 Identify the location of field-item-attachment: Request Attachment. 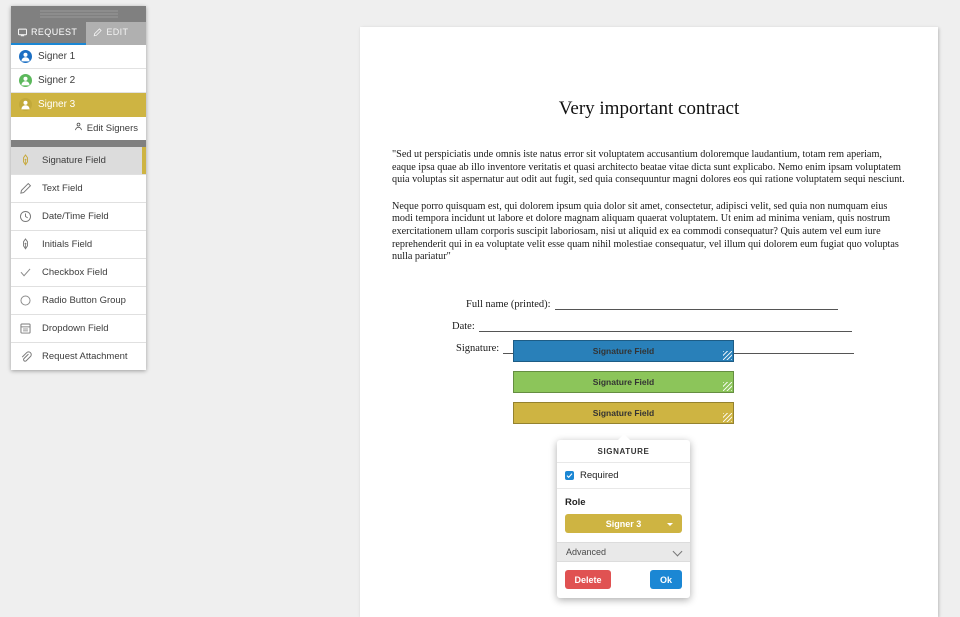
(78, 356).